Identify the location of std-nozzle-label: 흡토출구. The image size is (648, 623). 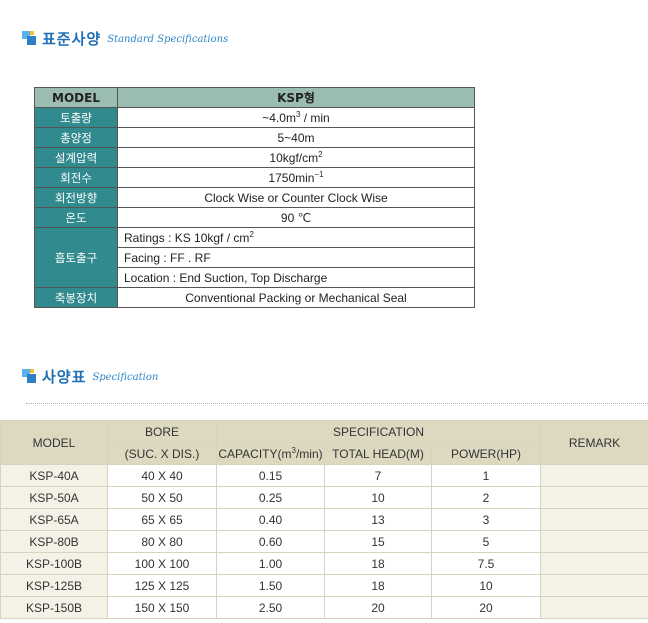
(76, 257).